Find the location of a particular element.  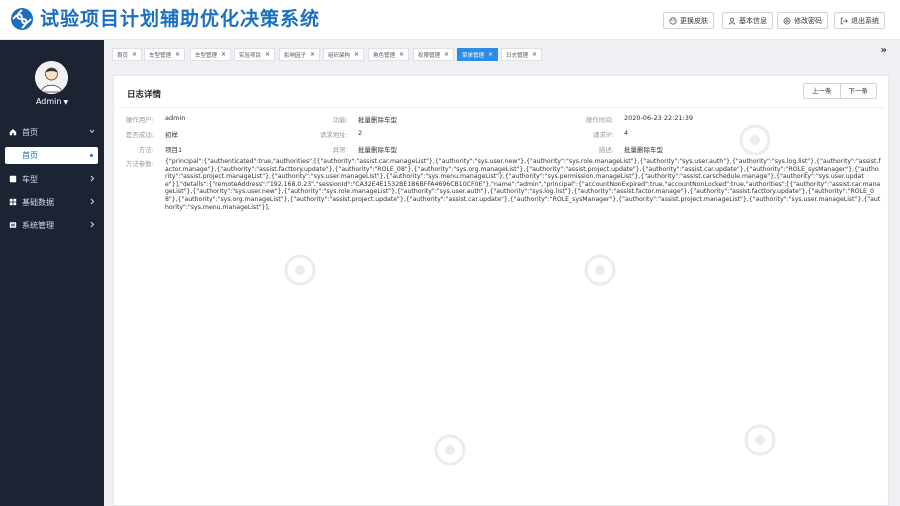

tabs-scroll-button: » is located at coordinates (884, 50).